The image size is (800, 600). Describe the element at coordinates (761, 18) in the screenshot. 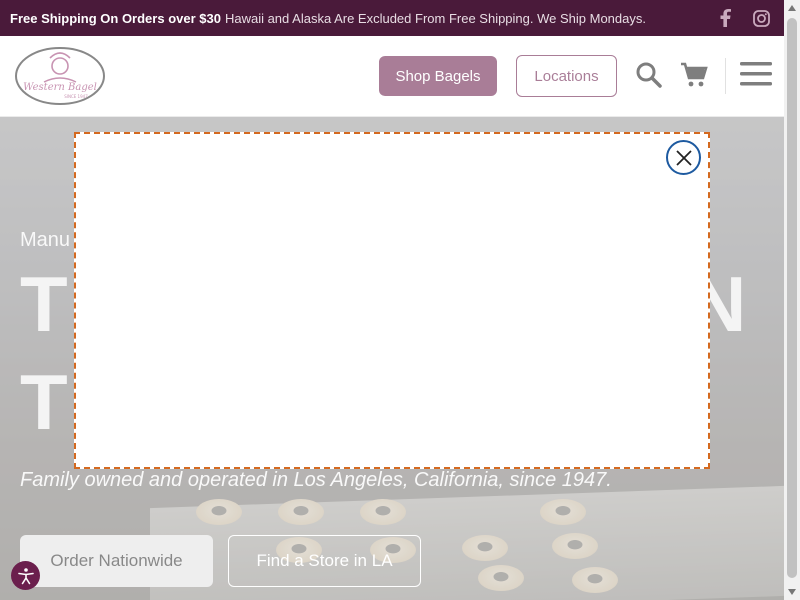

I see `instagram-icon` at that location.